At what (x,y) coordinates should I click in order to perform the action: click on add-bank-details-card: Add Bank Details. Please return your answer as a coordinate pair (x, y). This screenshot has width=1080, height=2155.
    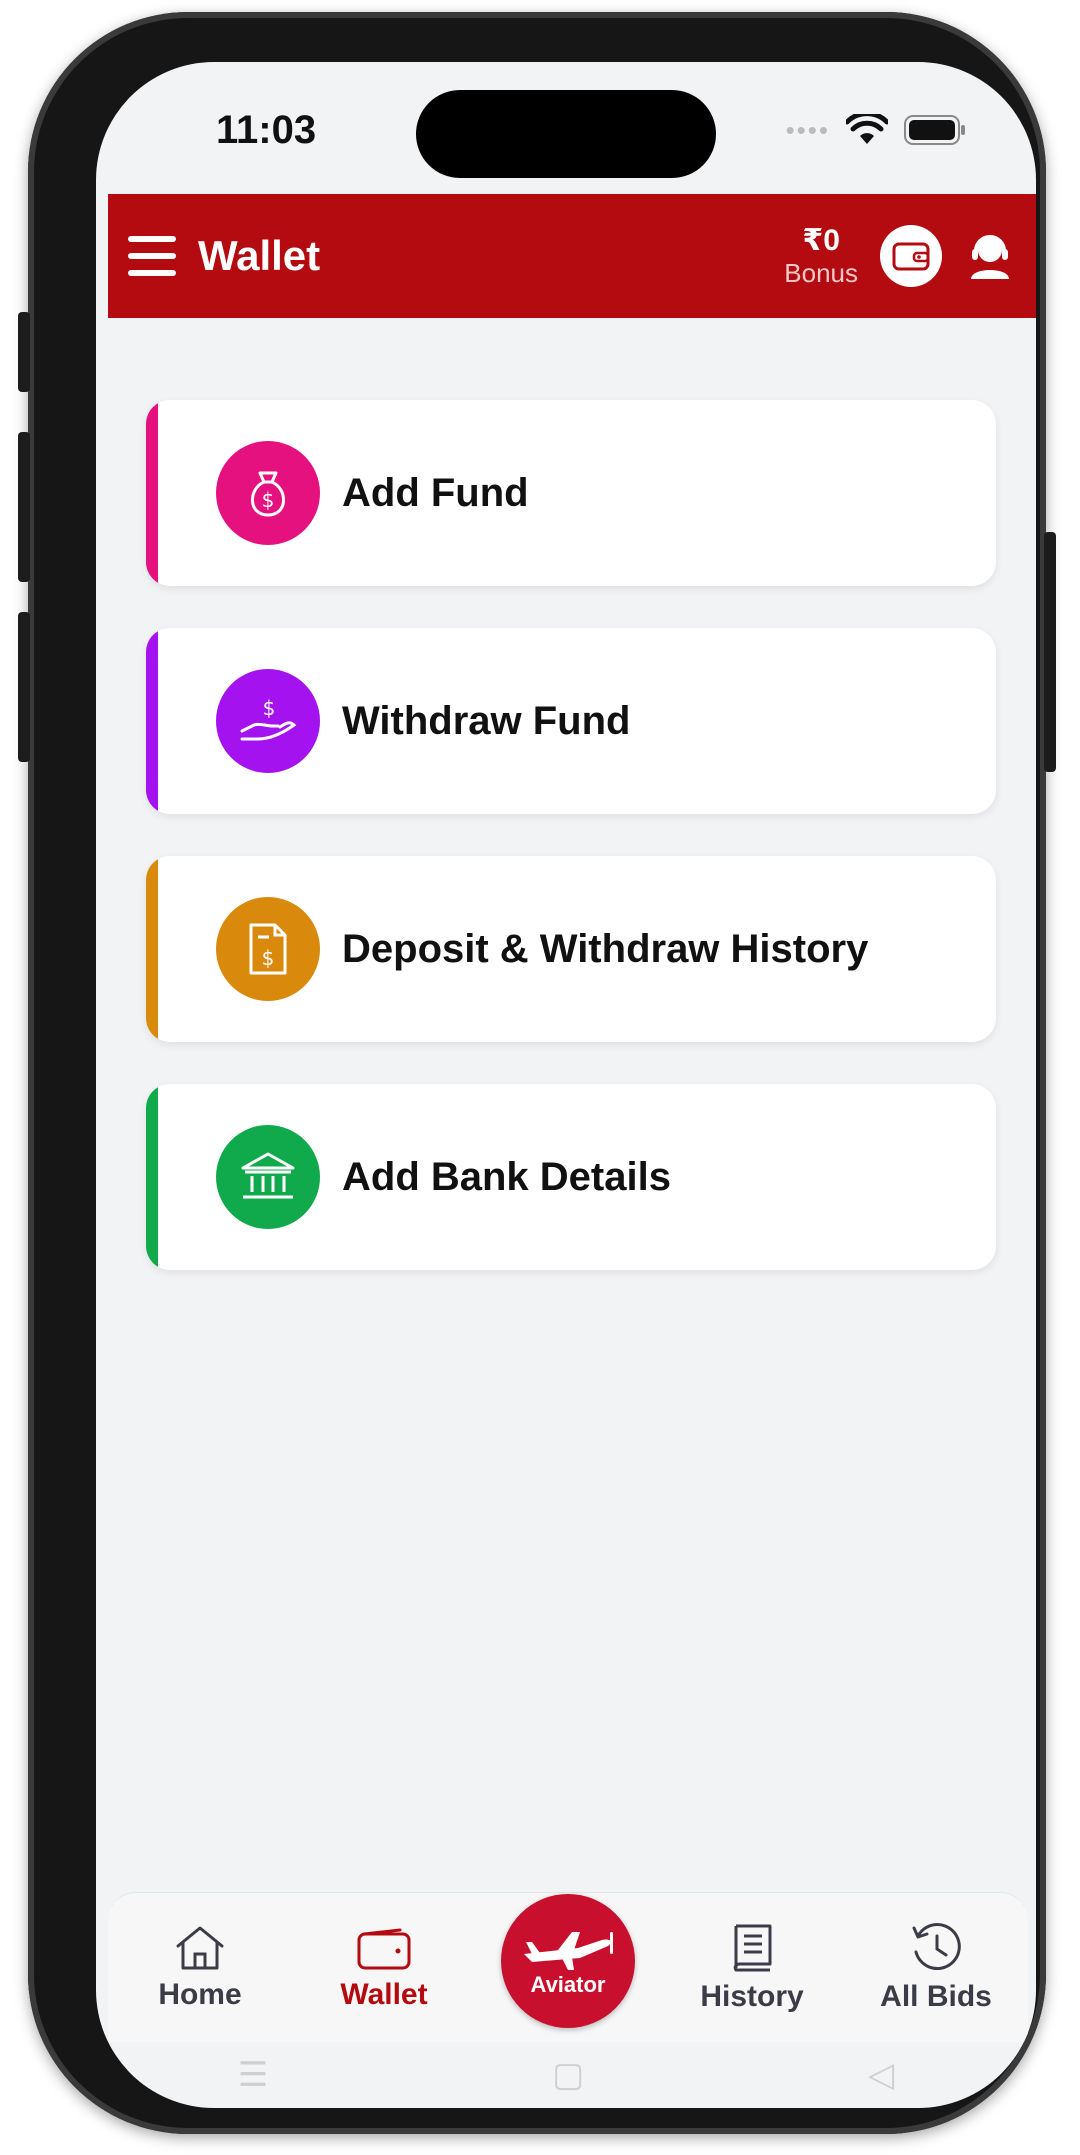
    Looking at the image, I should click on (571, 1177).